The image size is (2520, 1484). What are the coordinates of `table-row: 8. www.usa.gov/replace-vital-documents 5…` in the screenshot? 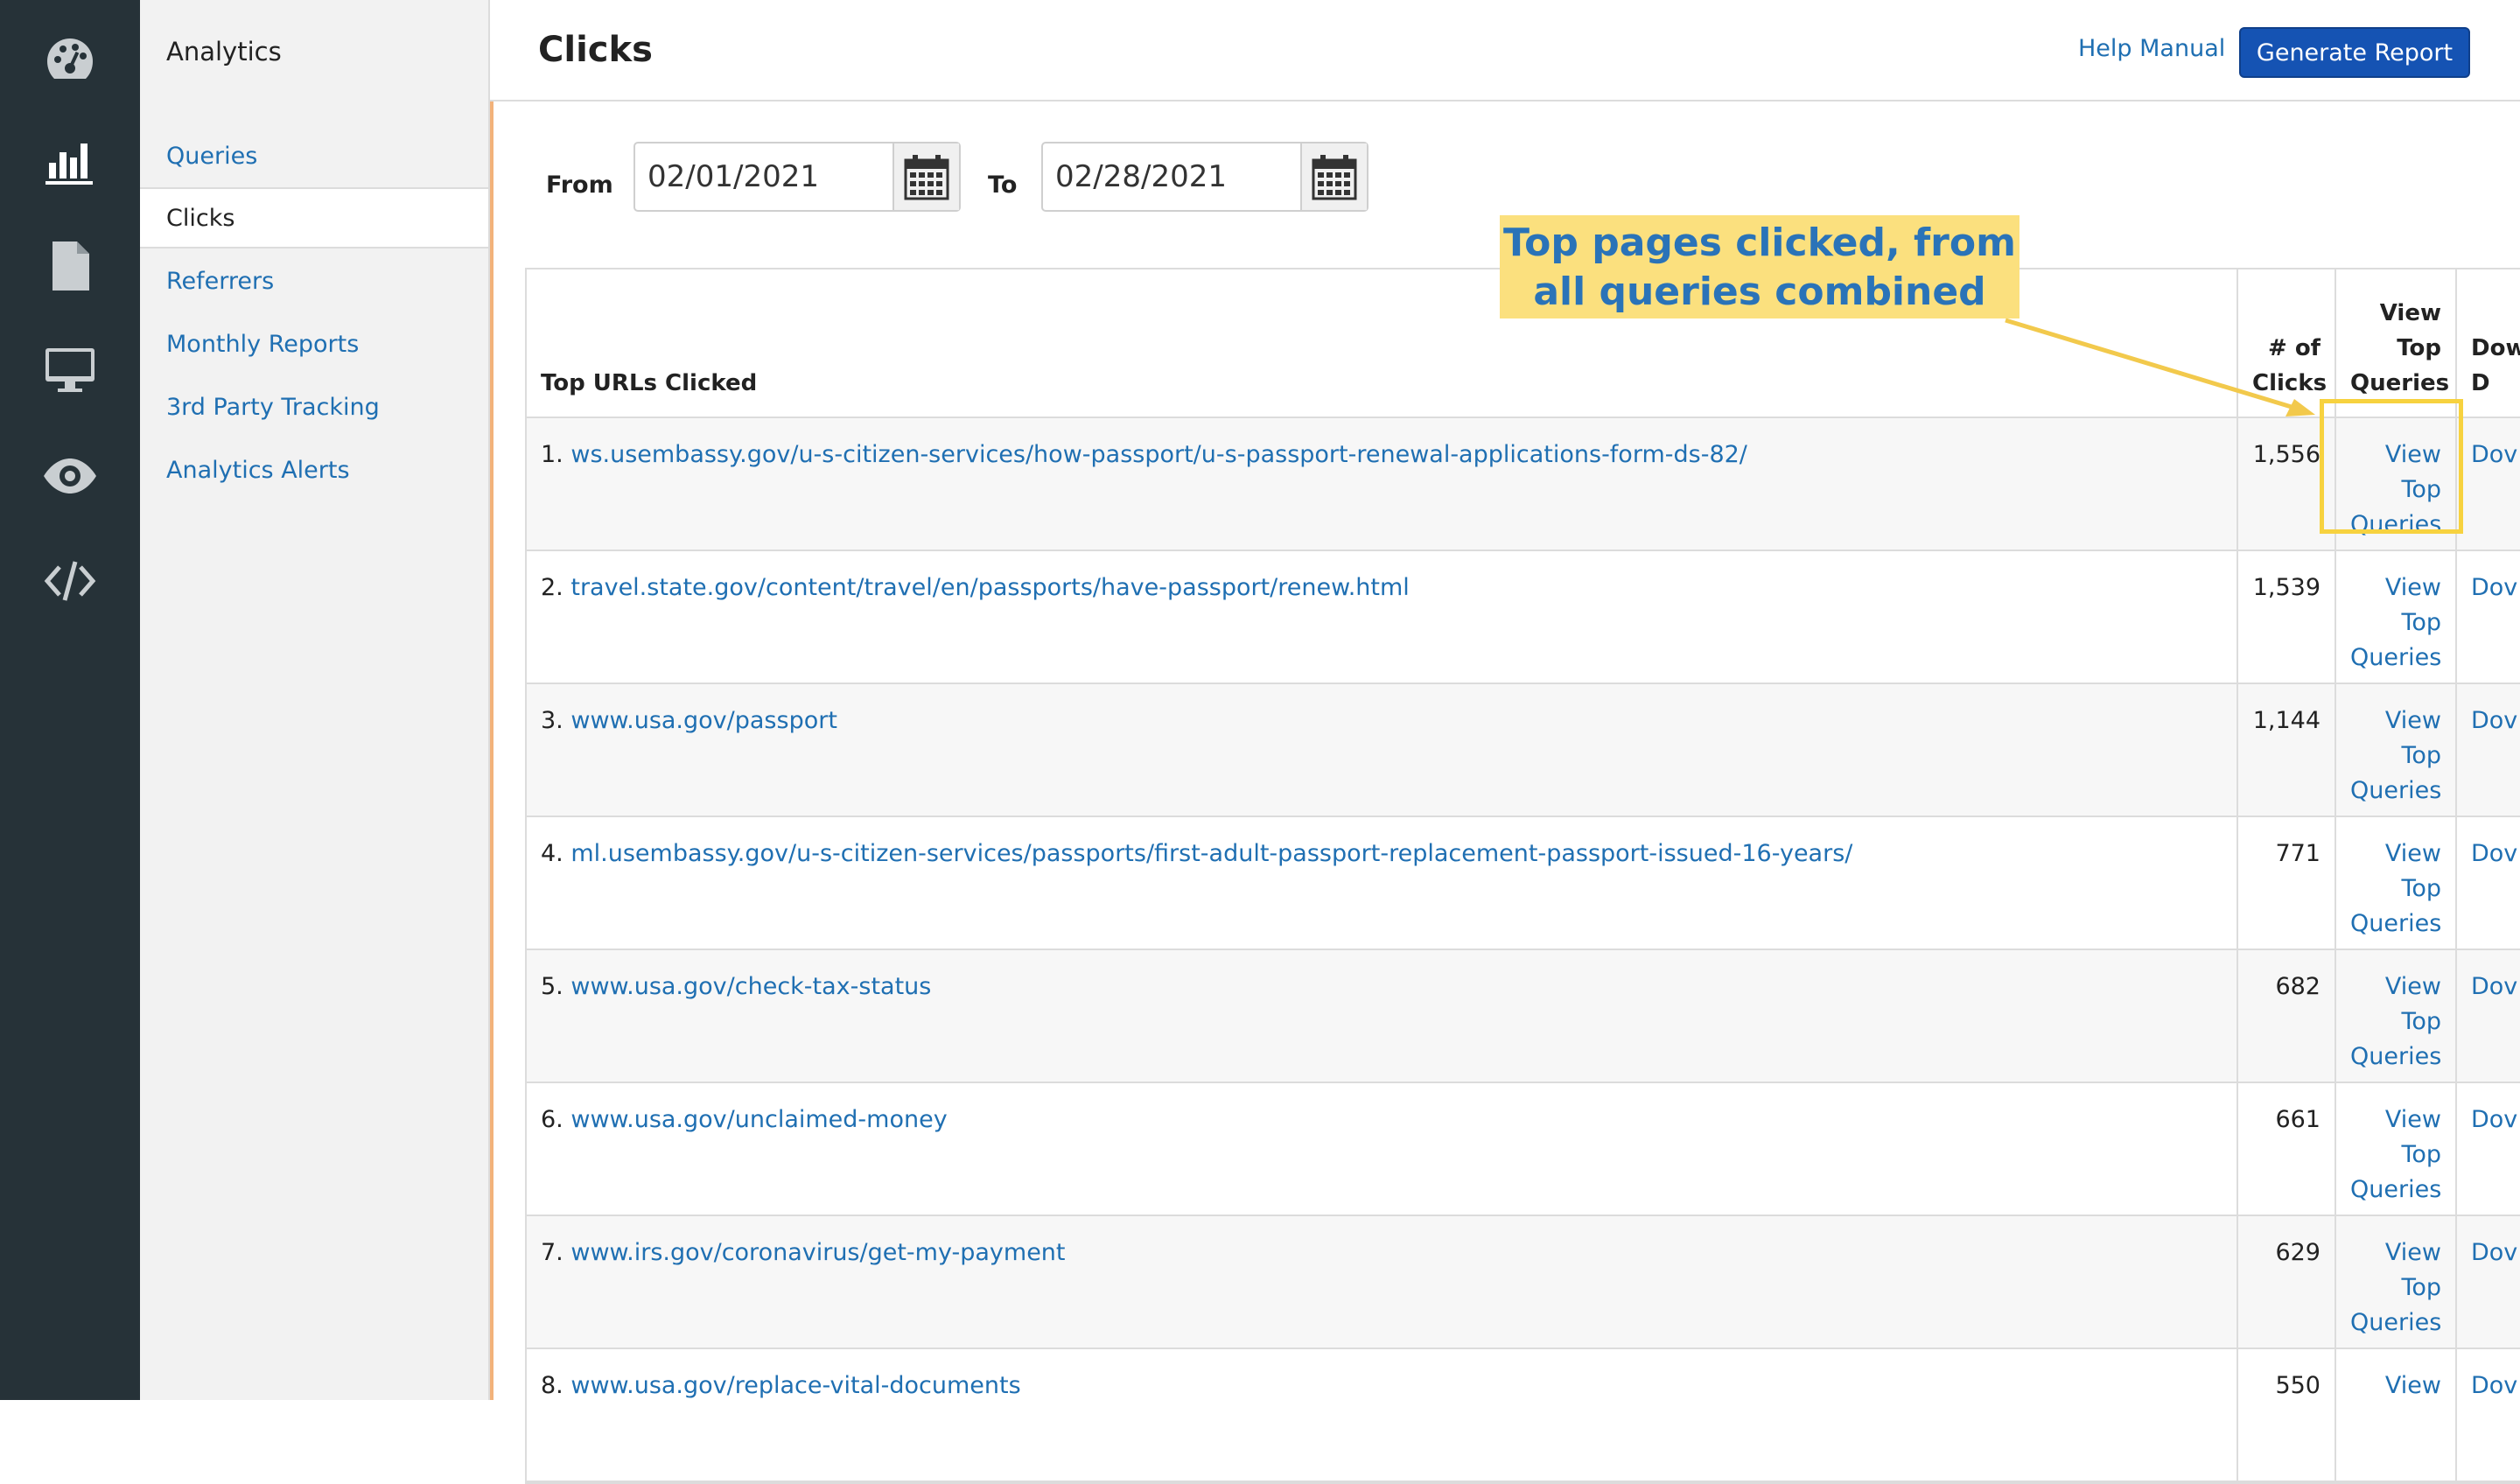 It's located at (1523, 1415).